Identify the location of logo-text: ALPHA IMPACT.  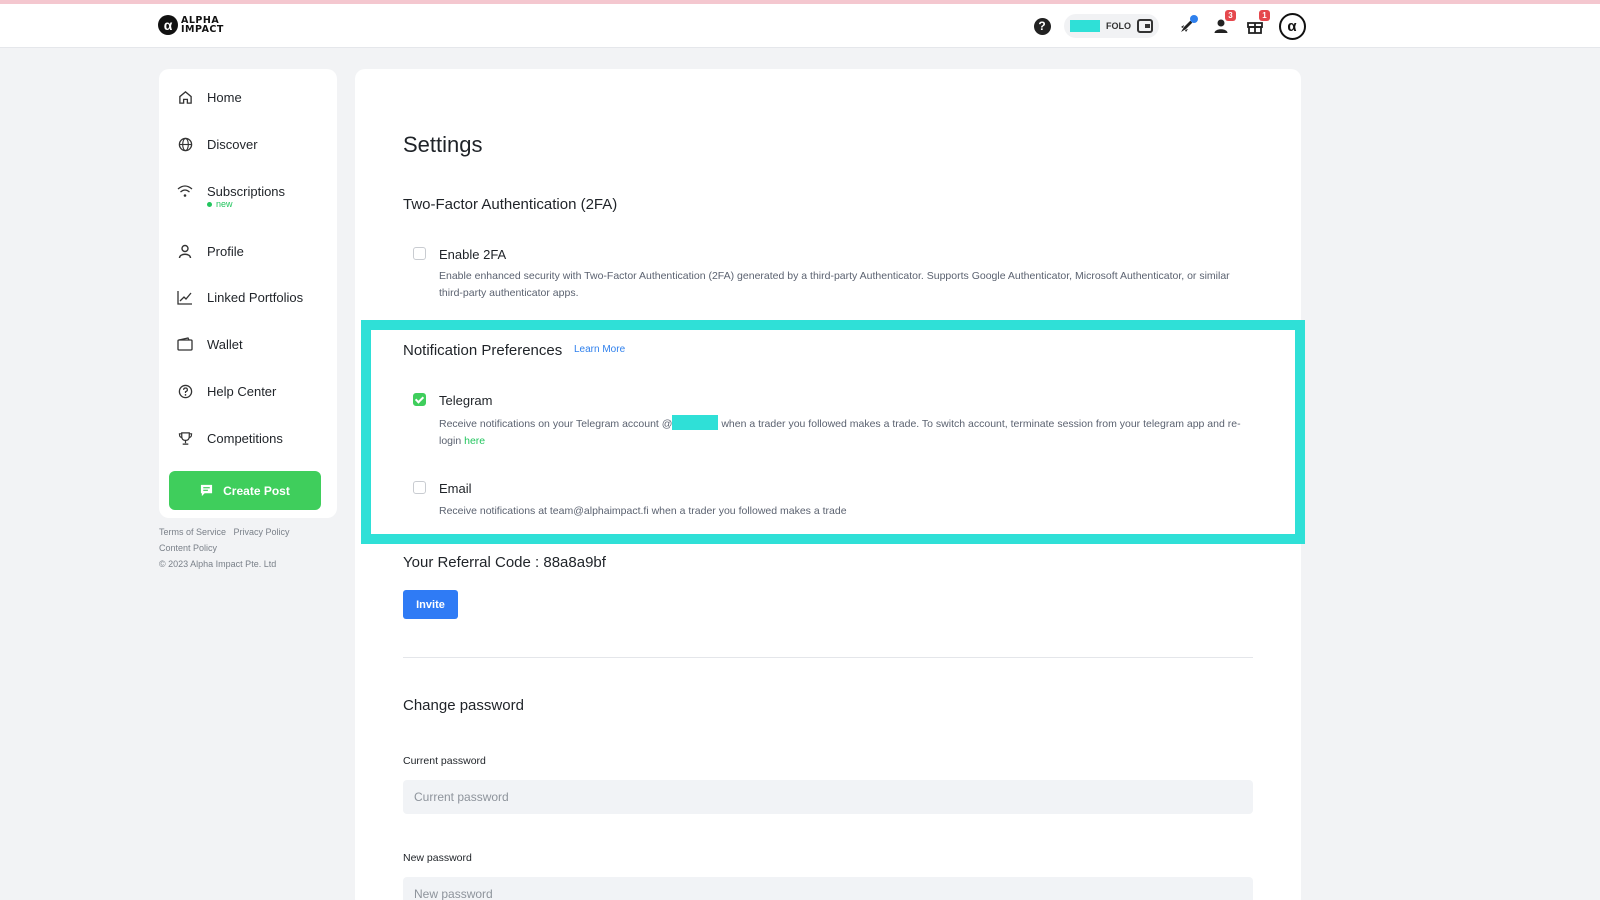
(202, 25).